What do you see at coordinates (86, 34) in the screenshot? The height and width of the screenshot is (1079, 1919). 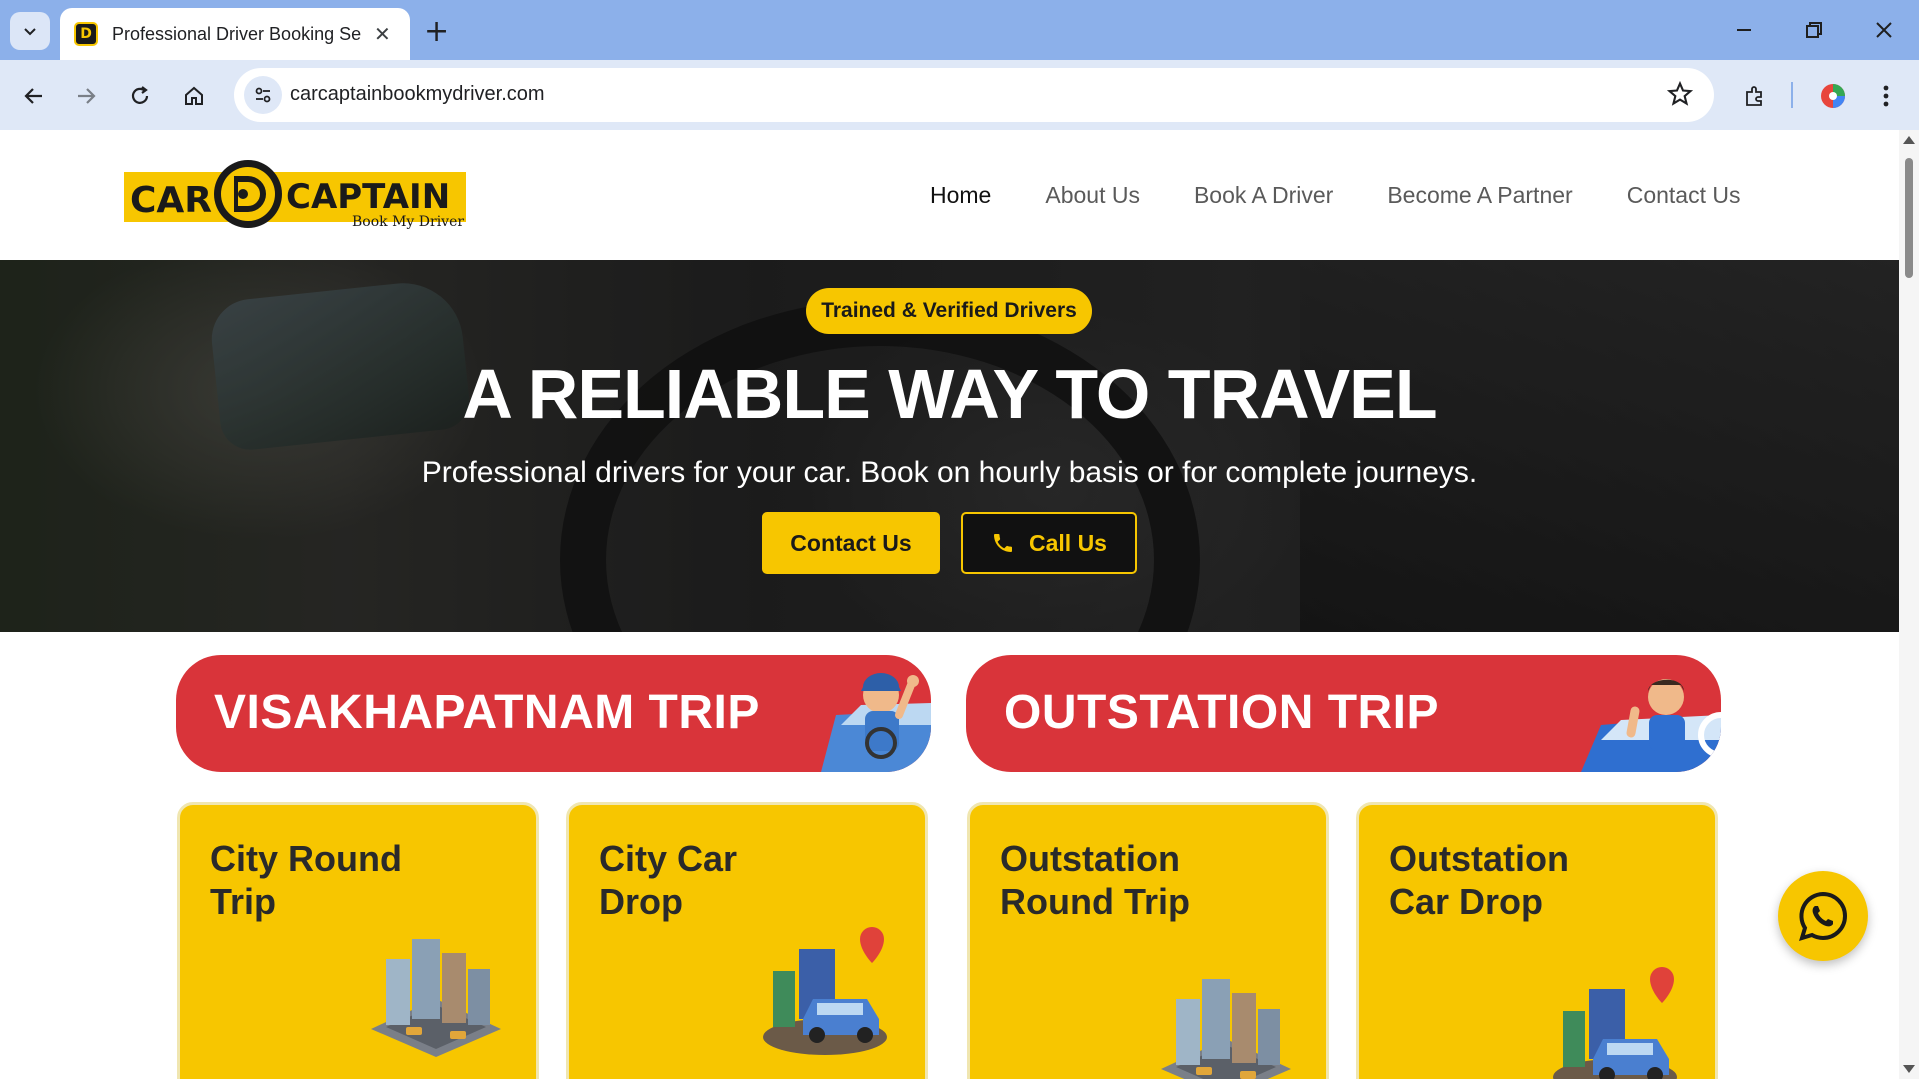 I see `site-favicon-icon: D` at bounding box center [86, 34].